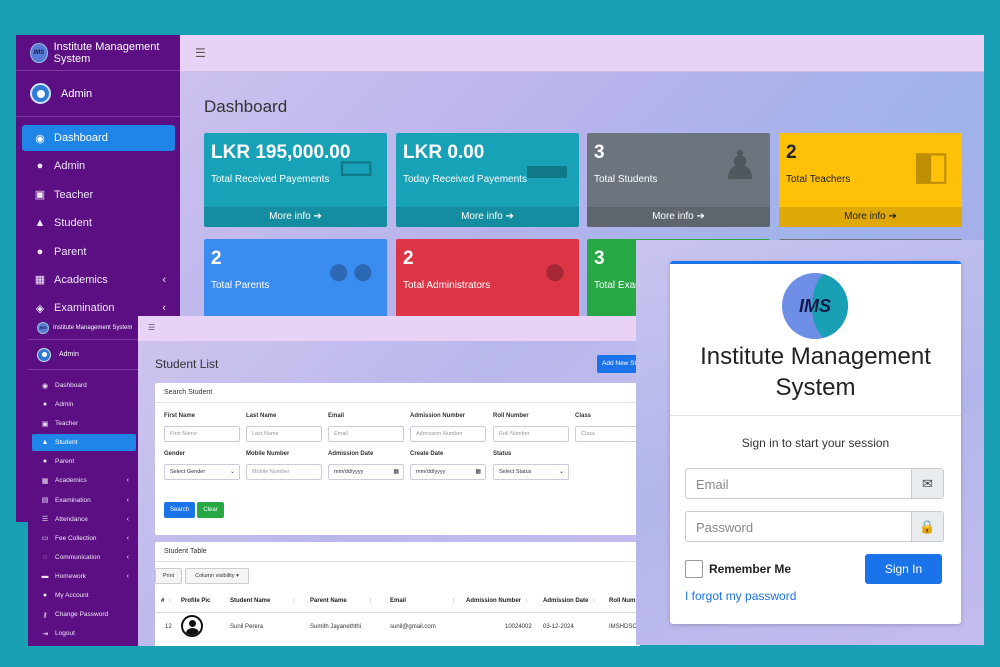  Describe the element at coordinates (217, 576) in the screenshot. I see `column-visibility-button: Column visibility ▾` at that location.